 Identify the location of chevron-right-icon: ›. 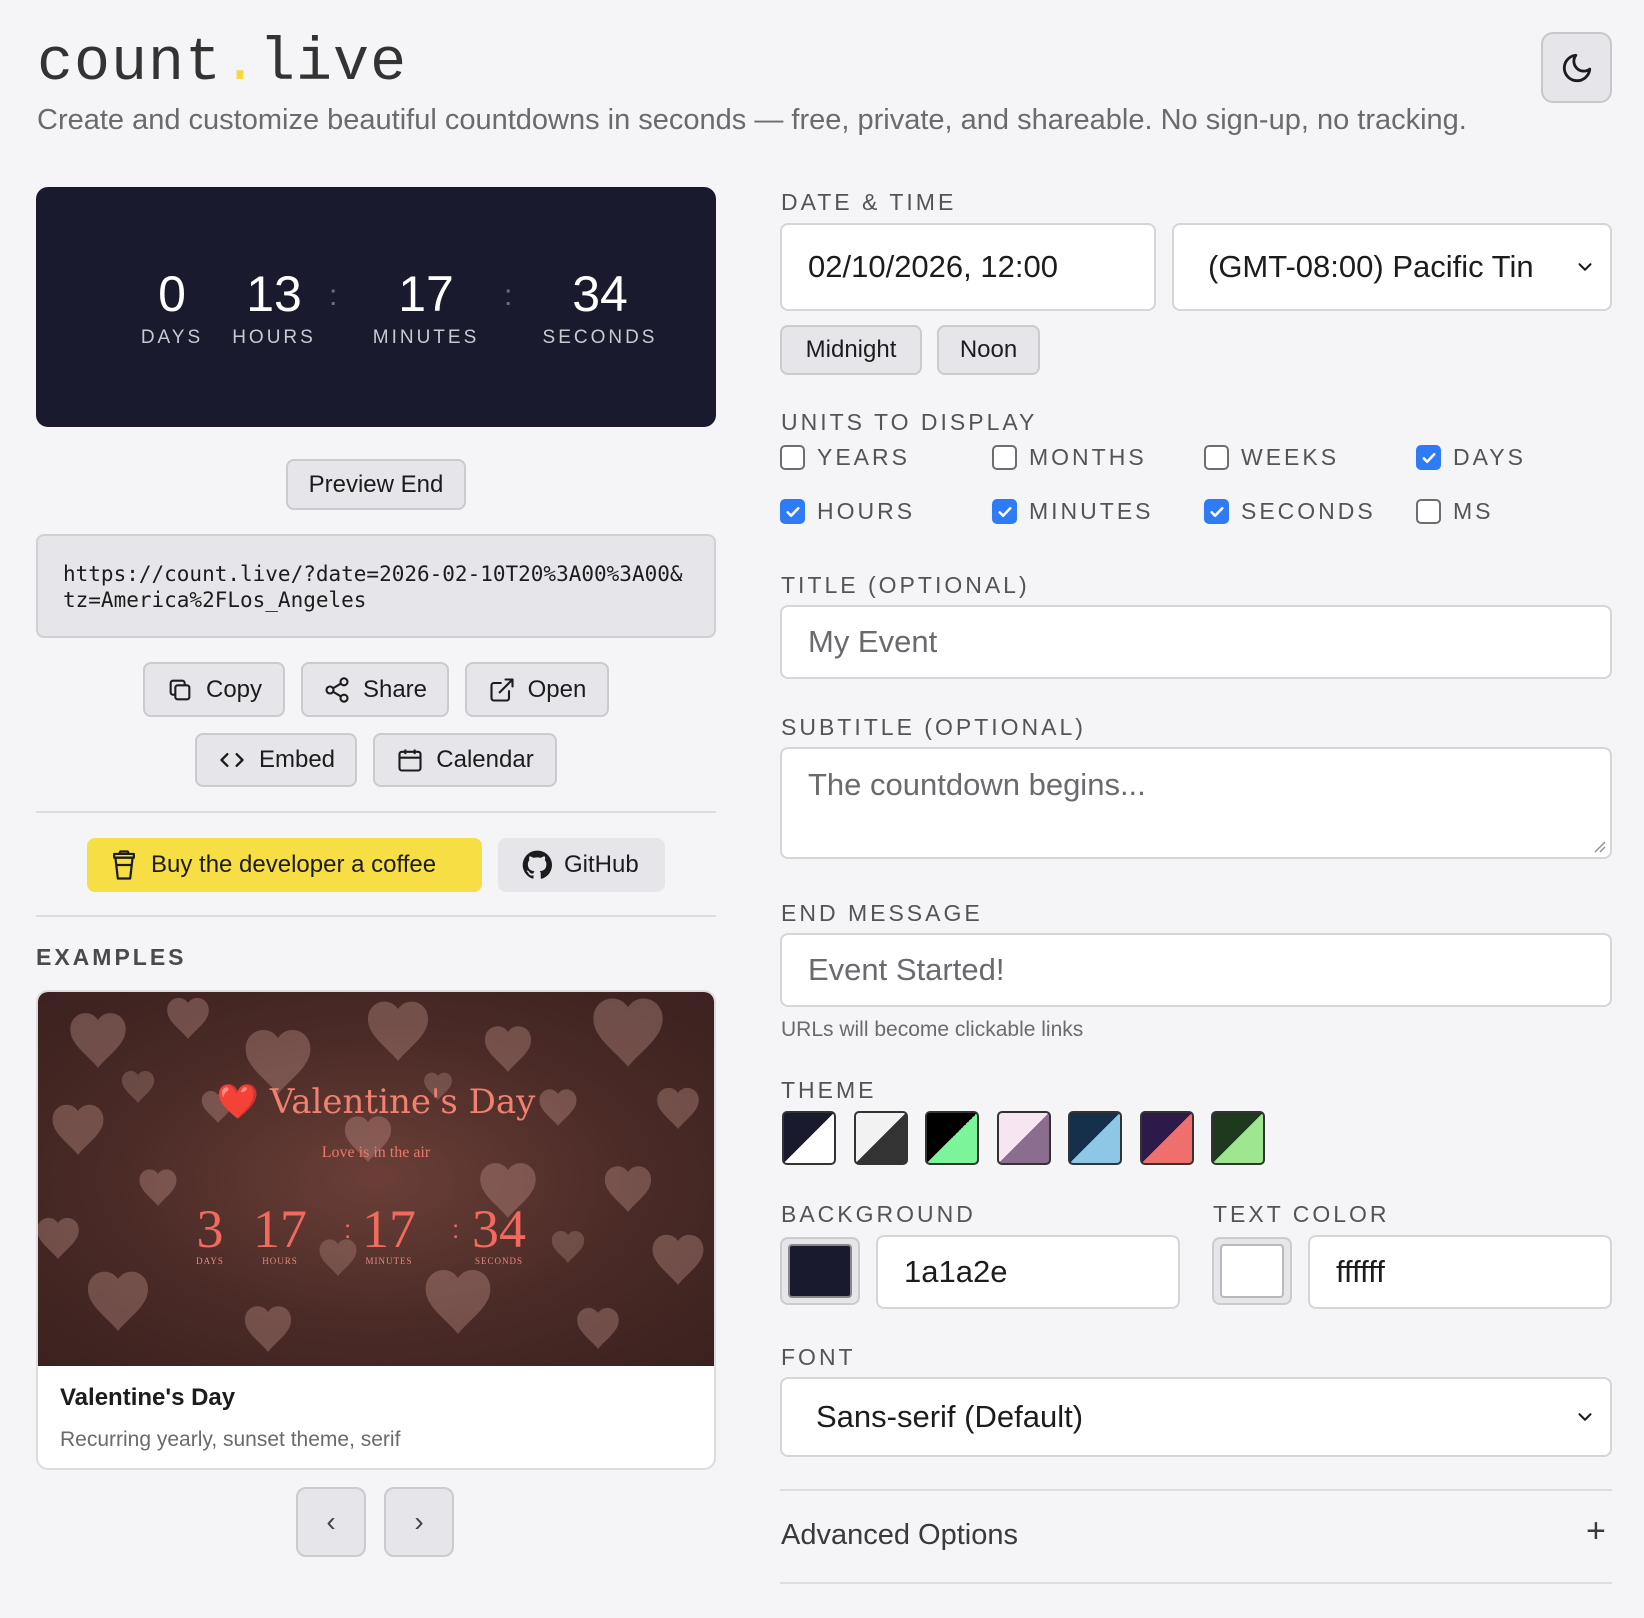
(419, 1521).